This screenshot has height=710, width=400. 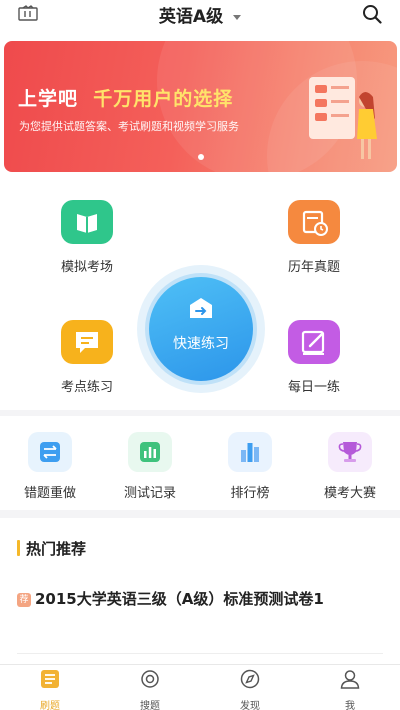 I want to click on calendar-icon, so click(x=314, y=222).